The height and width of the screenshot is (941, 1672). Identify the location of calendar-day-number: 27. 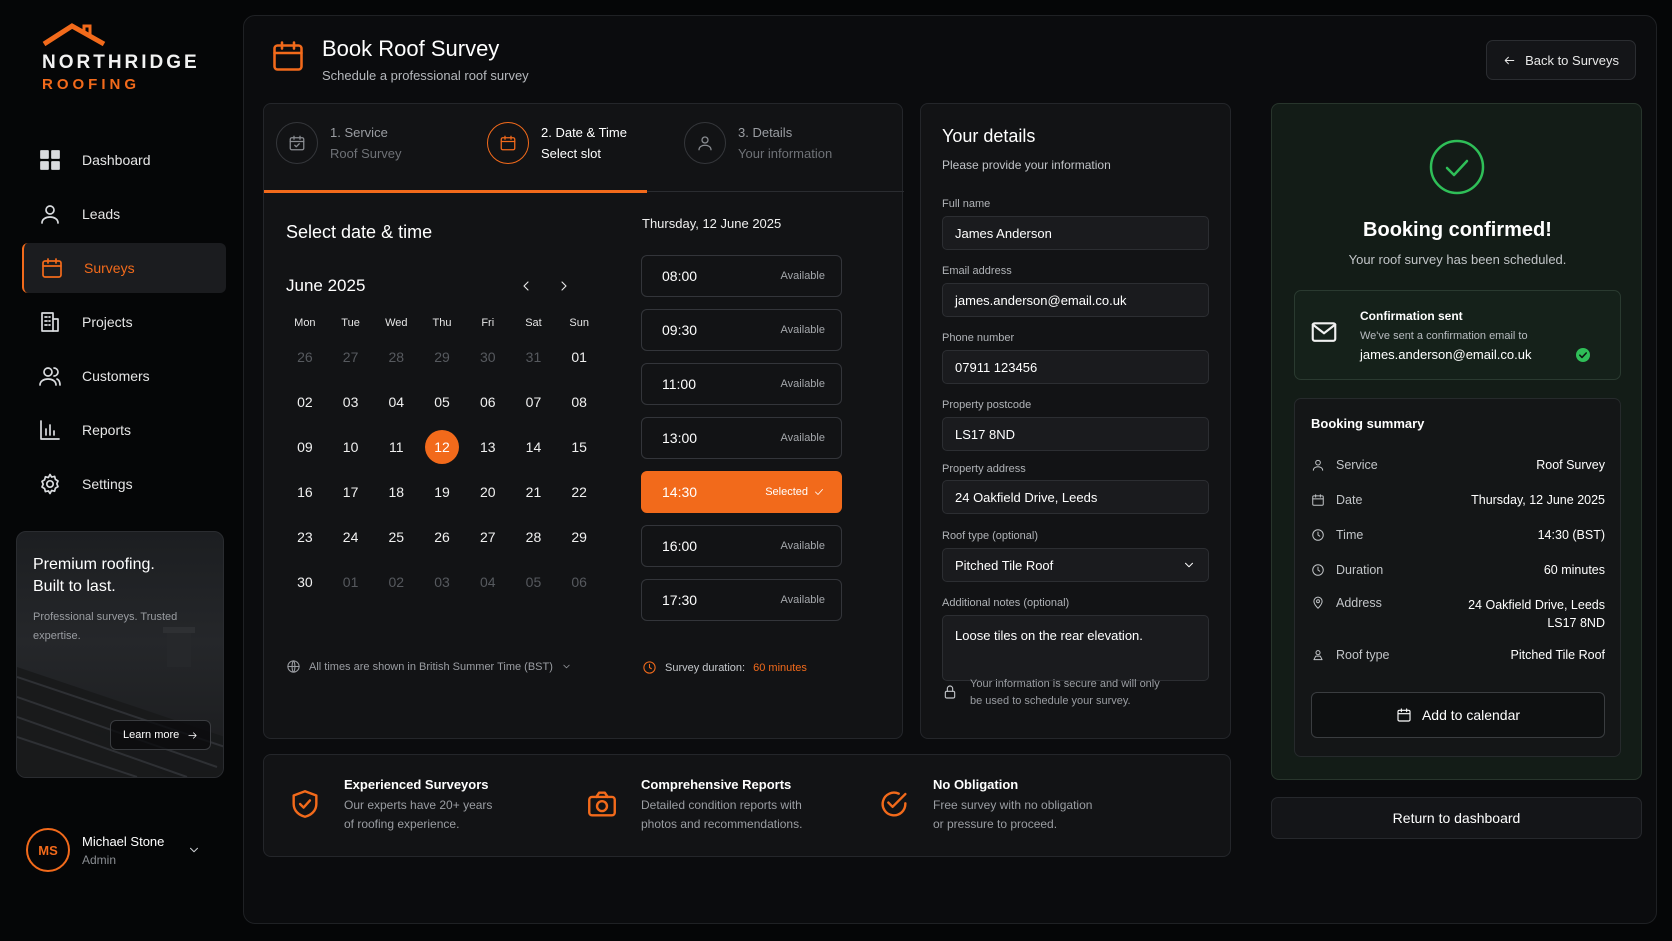
(487, 536).